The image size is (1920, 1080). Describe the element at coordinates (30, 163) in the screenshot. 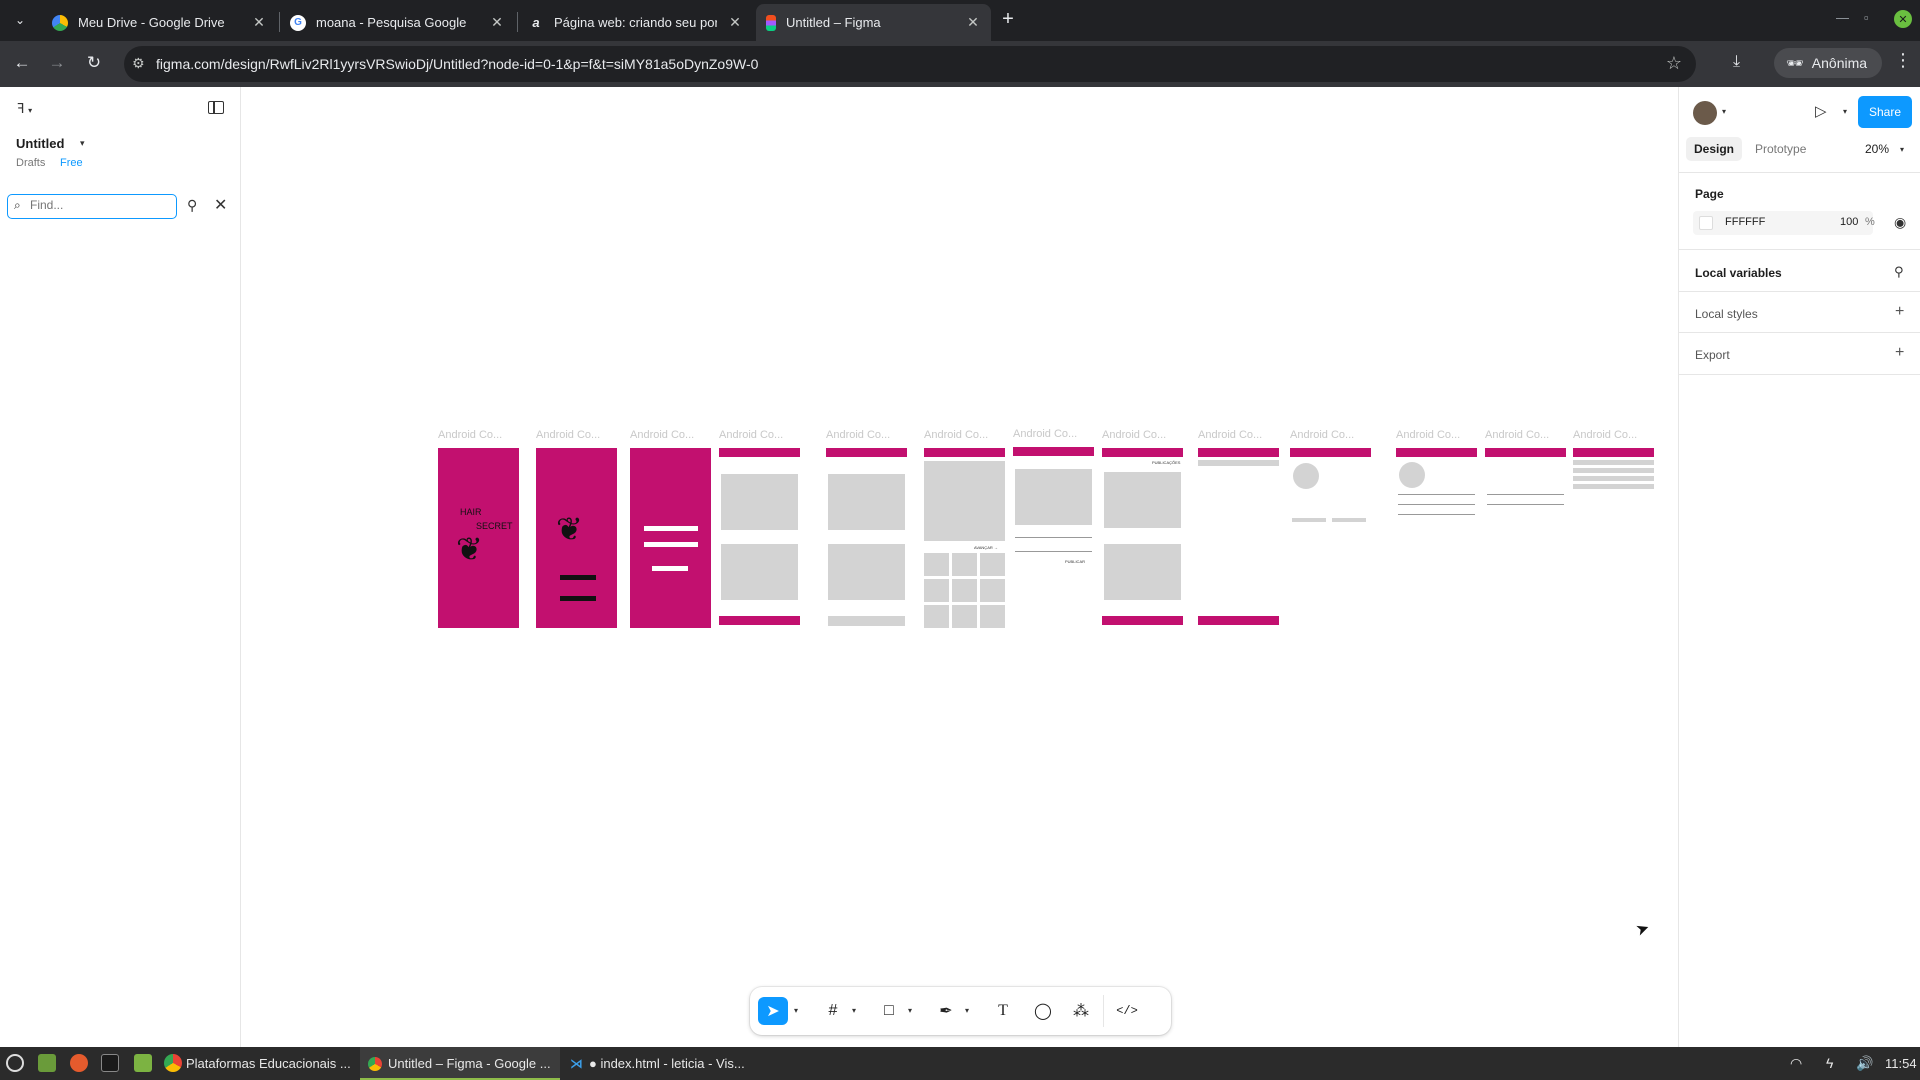

I see `file-location: Drafts` at that location.